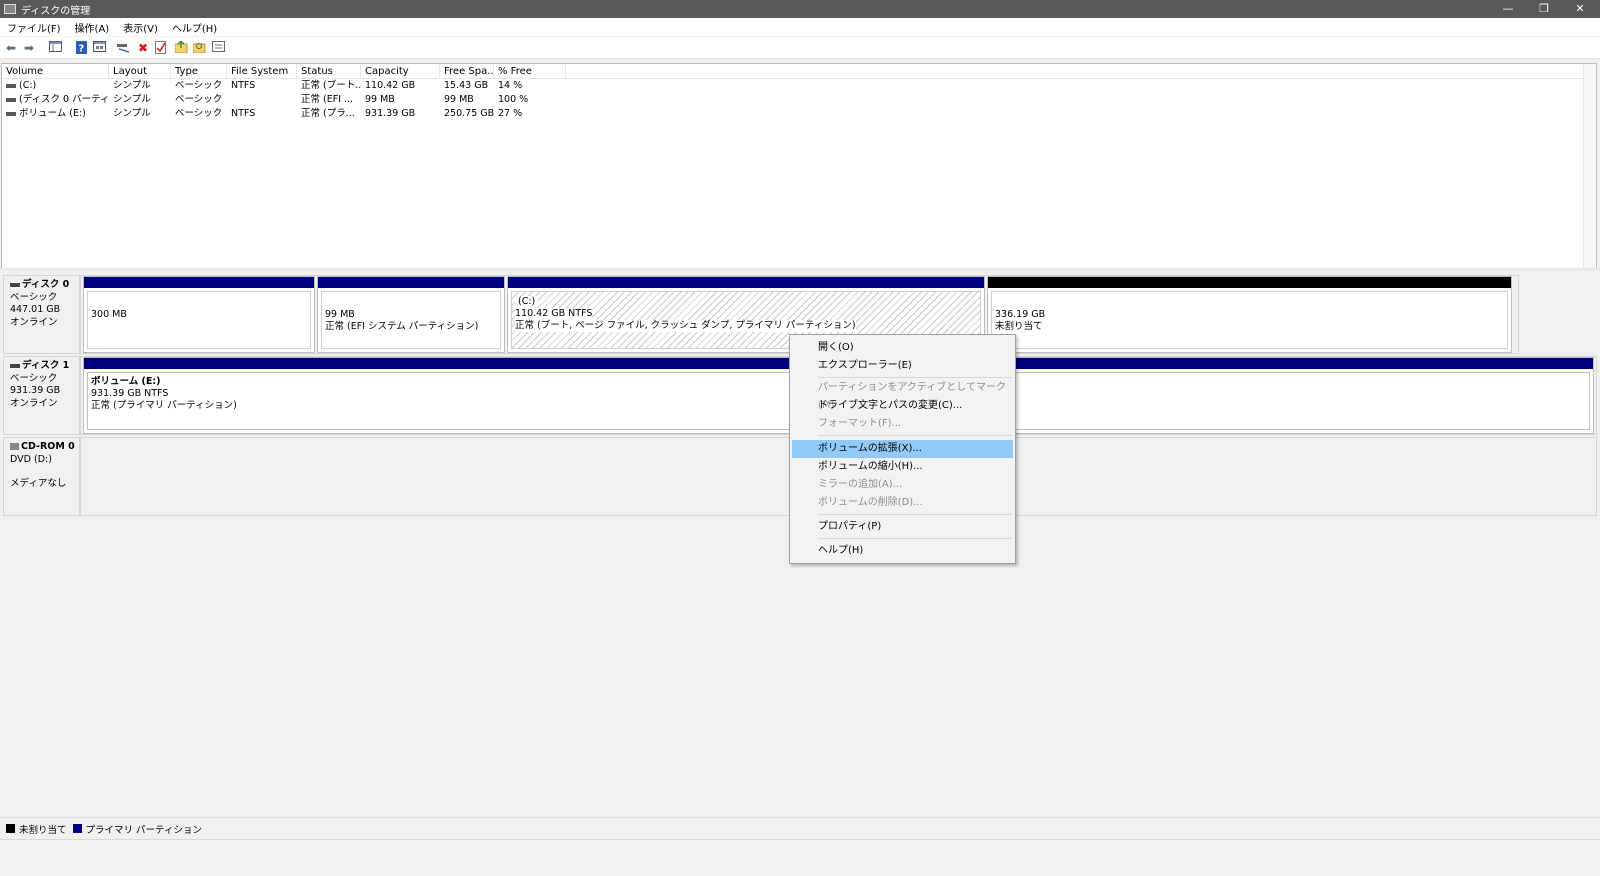  Describe the element at coordinates (161, 48) in the screenshot. I see `check-icon` at that location.